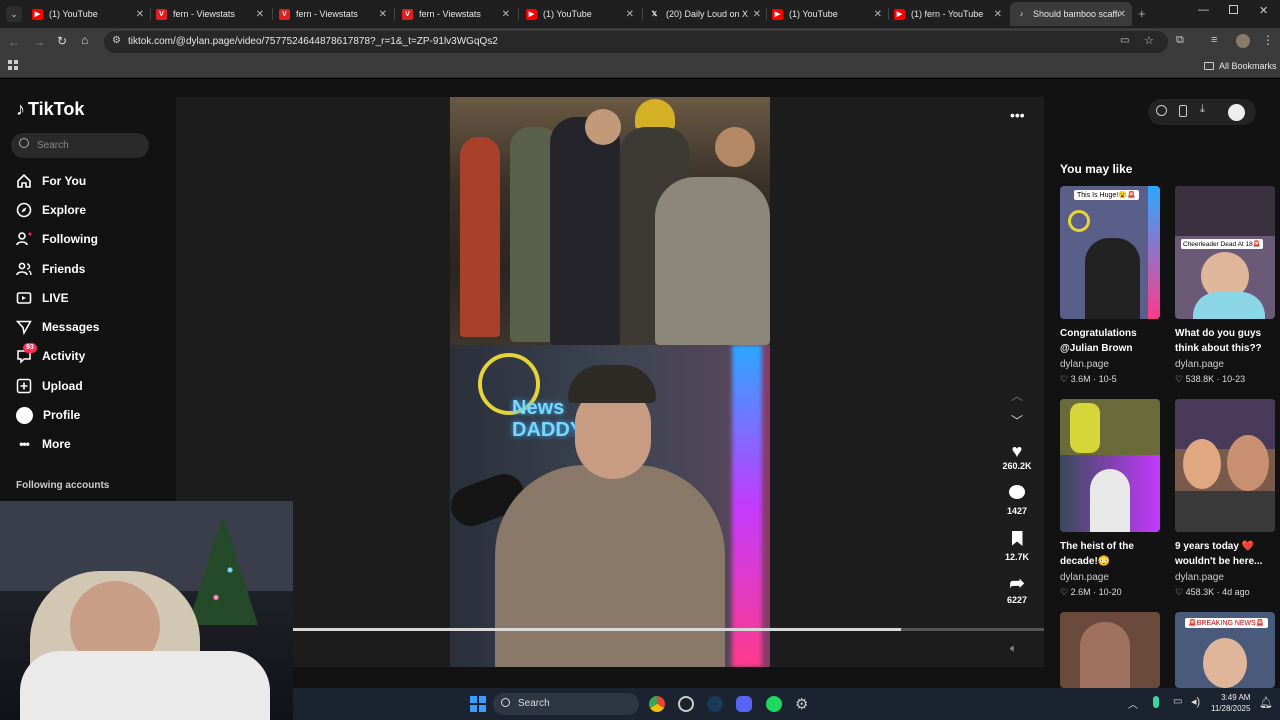 Image resolution: width=1280 pixels, height=720 pixels. I want to click on recommended-video-title: The heist of the decade!😳, so click(1110, 554).